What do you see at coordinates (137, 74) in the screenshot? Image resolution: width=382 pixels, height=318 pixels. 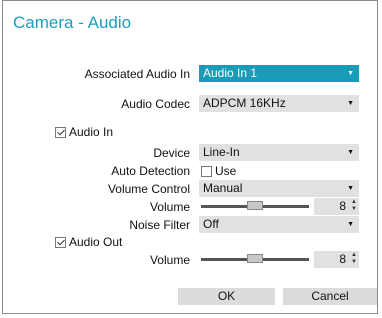 I see `associated-audio-in-label: Associated Audio In` at bounding box center [137, 74].